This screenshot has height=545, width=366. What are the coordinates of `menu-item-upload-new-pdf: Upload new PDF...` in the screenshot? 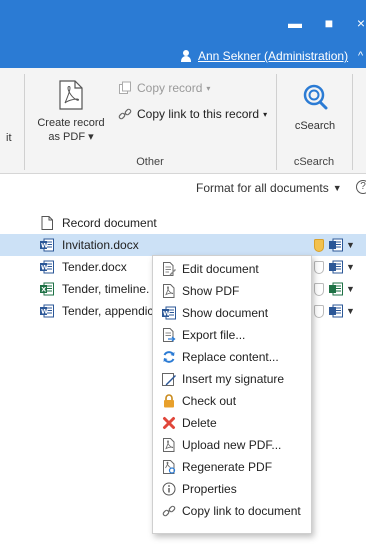 It's located at (232, 445).